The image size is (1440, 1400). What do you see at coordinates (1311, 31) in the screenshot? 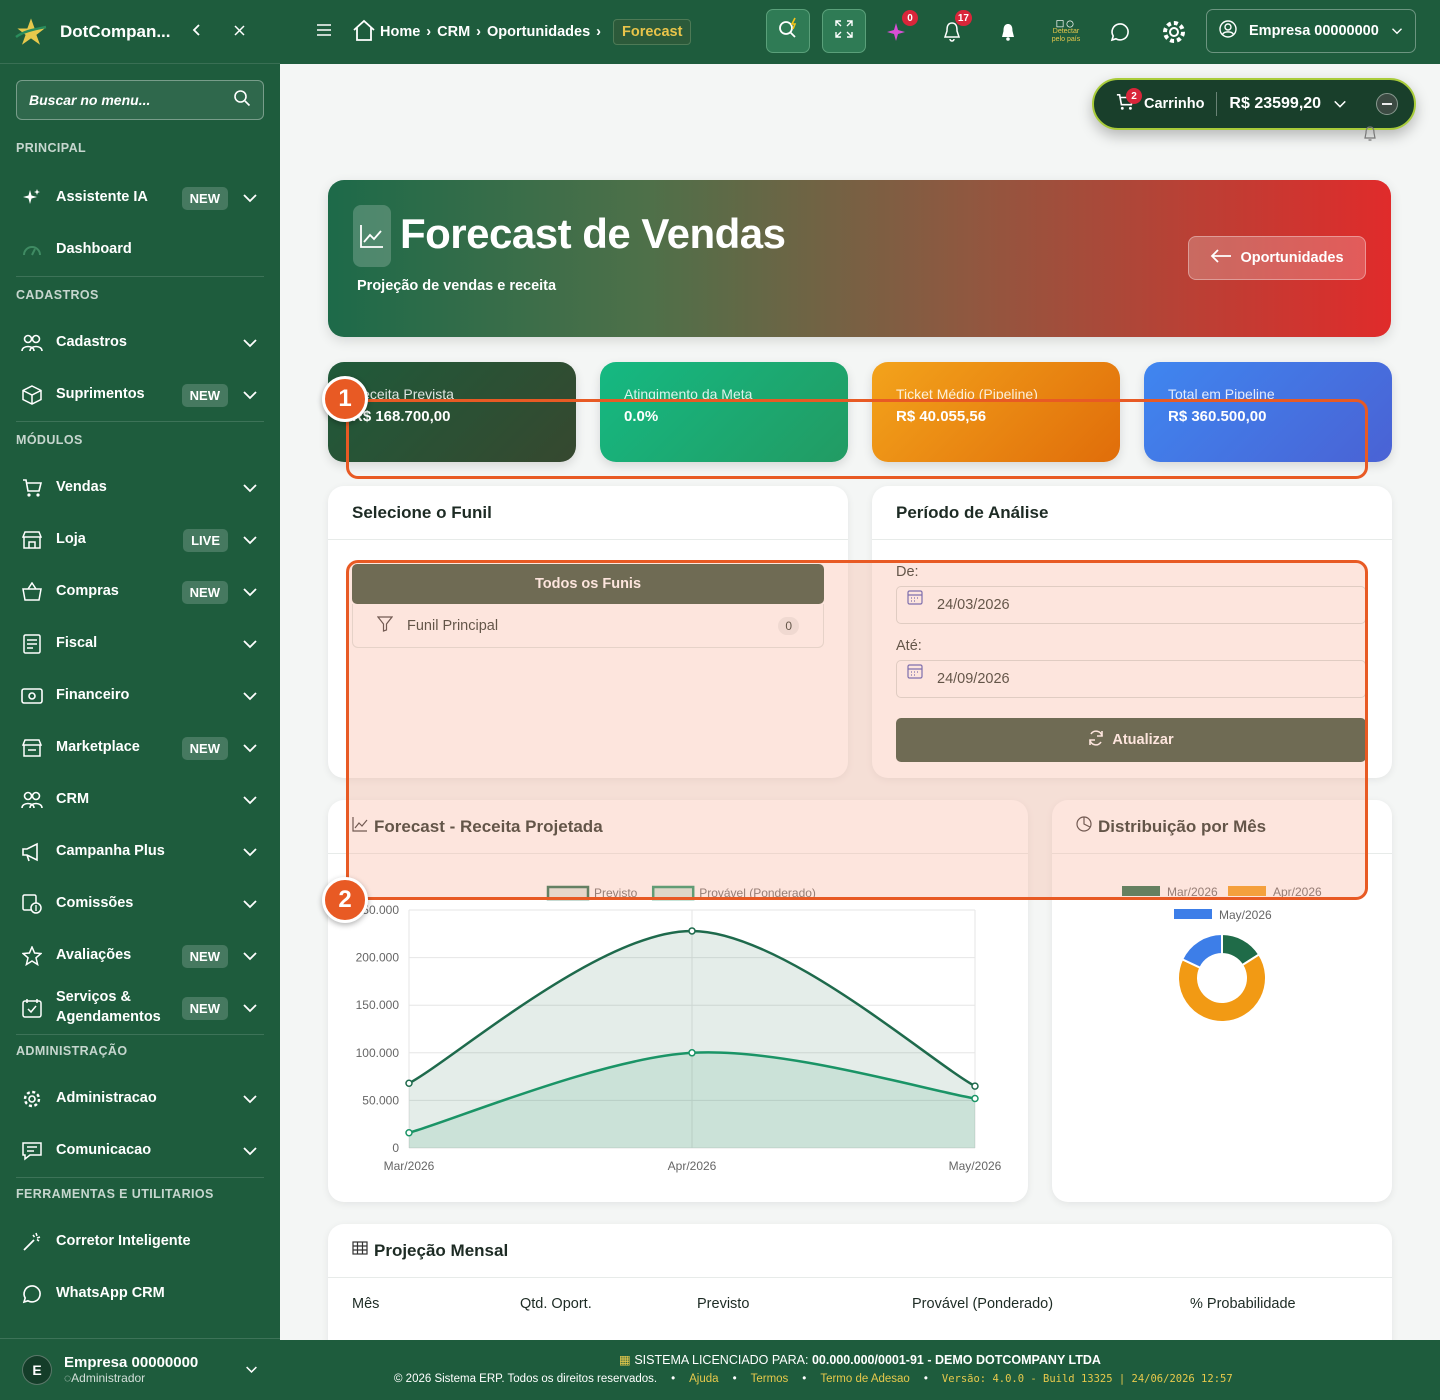
I see `company-selector: Empresa 00000000` at bounding box center [1311, 31].